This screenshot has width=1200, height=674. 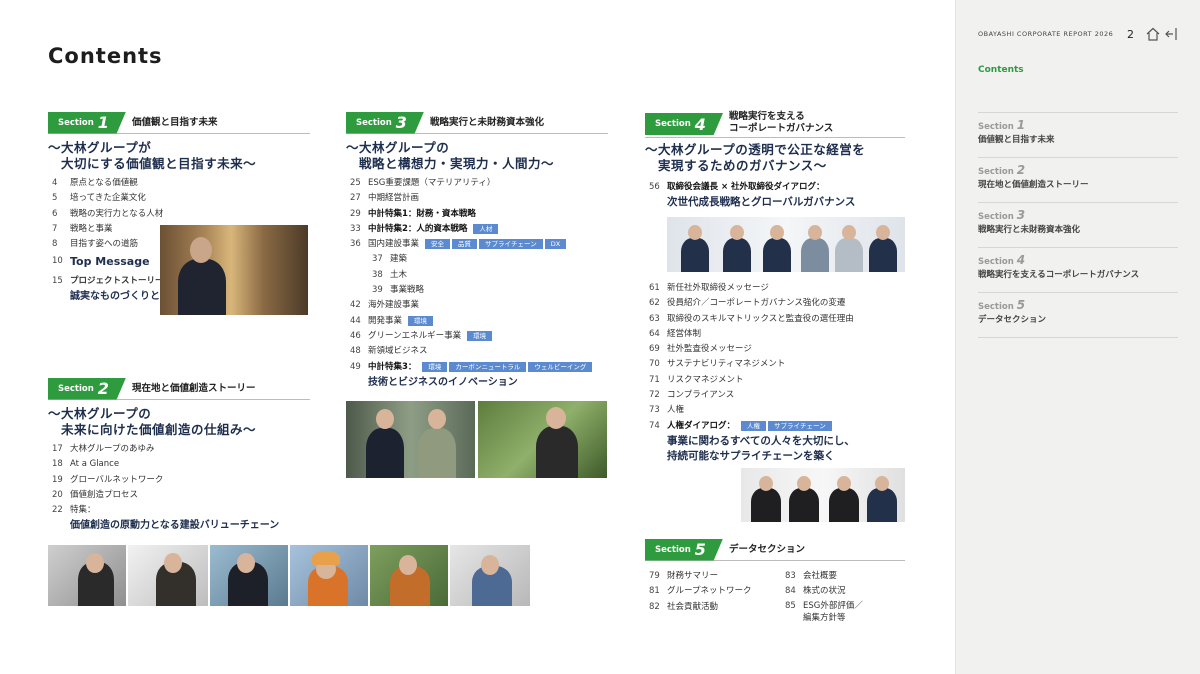 What do you see at coordinates (775, 449) in the screenshot?
I see `feature-title-74: 事業に関わるすべての人々を大切にし、 持続可能なサプライチェーンを築く` at bounding box center [775, 449].